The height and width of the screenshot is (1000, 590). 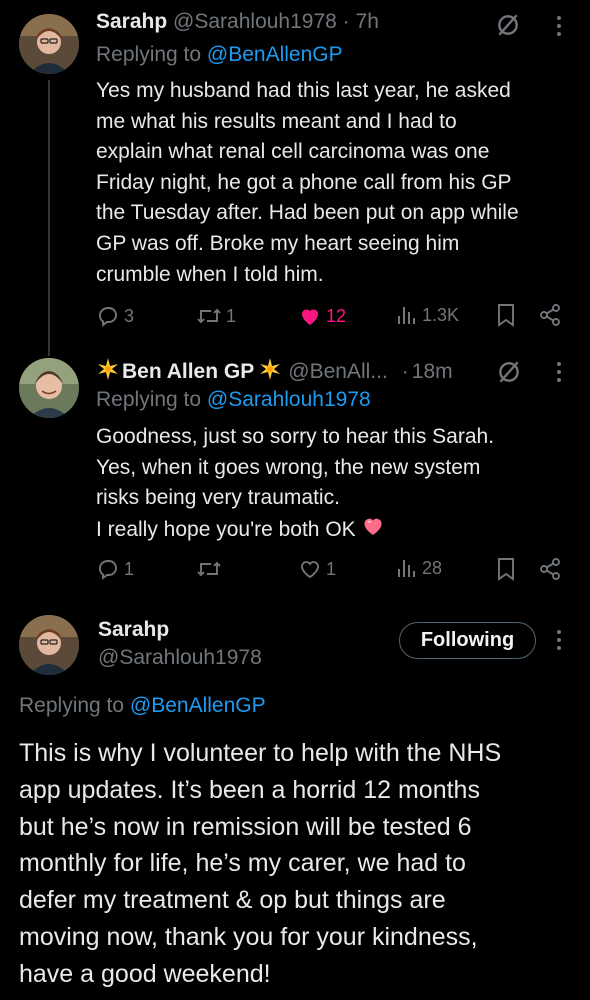 I want to click on text-line: I really hope you're both OK, so click(x=226, y=530).